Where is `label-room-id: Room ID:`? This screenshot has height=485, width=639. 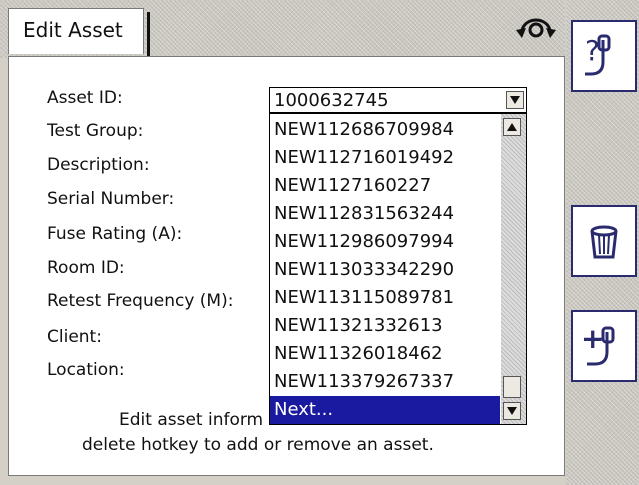
label-room-id: Room ID: is located at coordinates (86, 268).